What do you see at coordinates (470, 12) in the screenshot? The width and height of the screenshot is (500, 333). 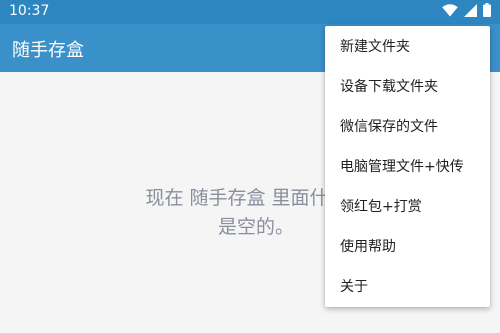 I see `signal-icon` at bounding box center [470, 12].